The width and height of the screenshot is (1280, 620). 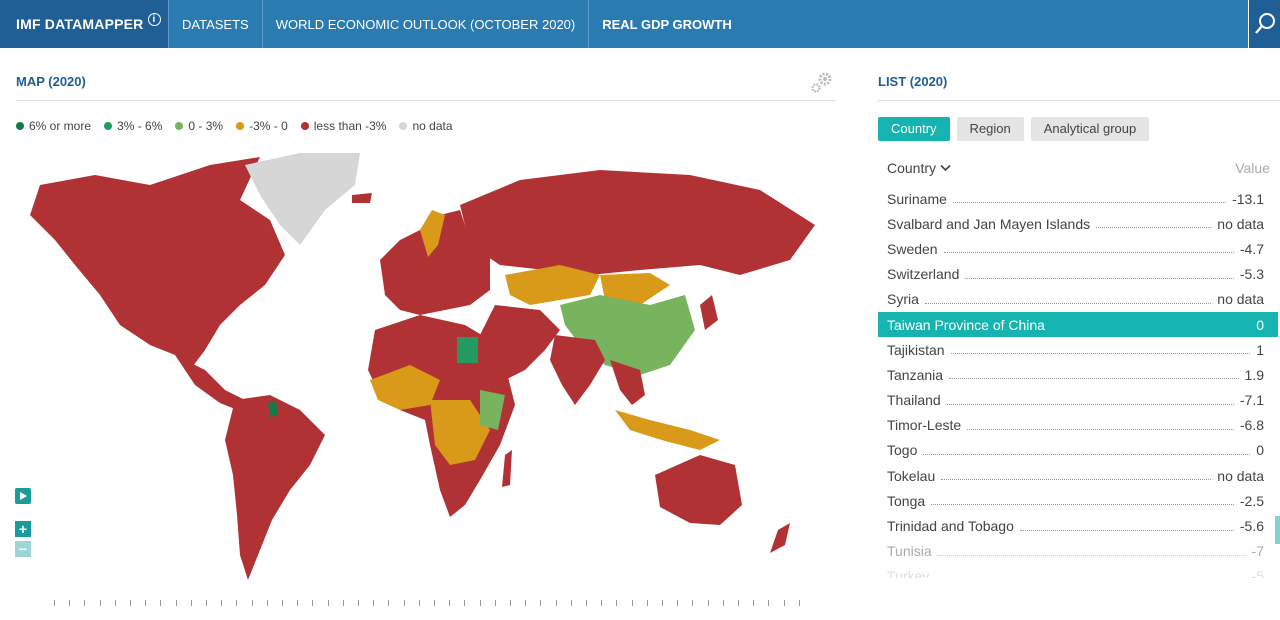 I want to click on search-button, so click(x=1264, y=24).